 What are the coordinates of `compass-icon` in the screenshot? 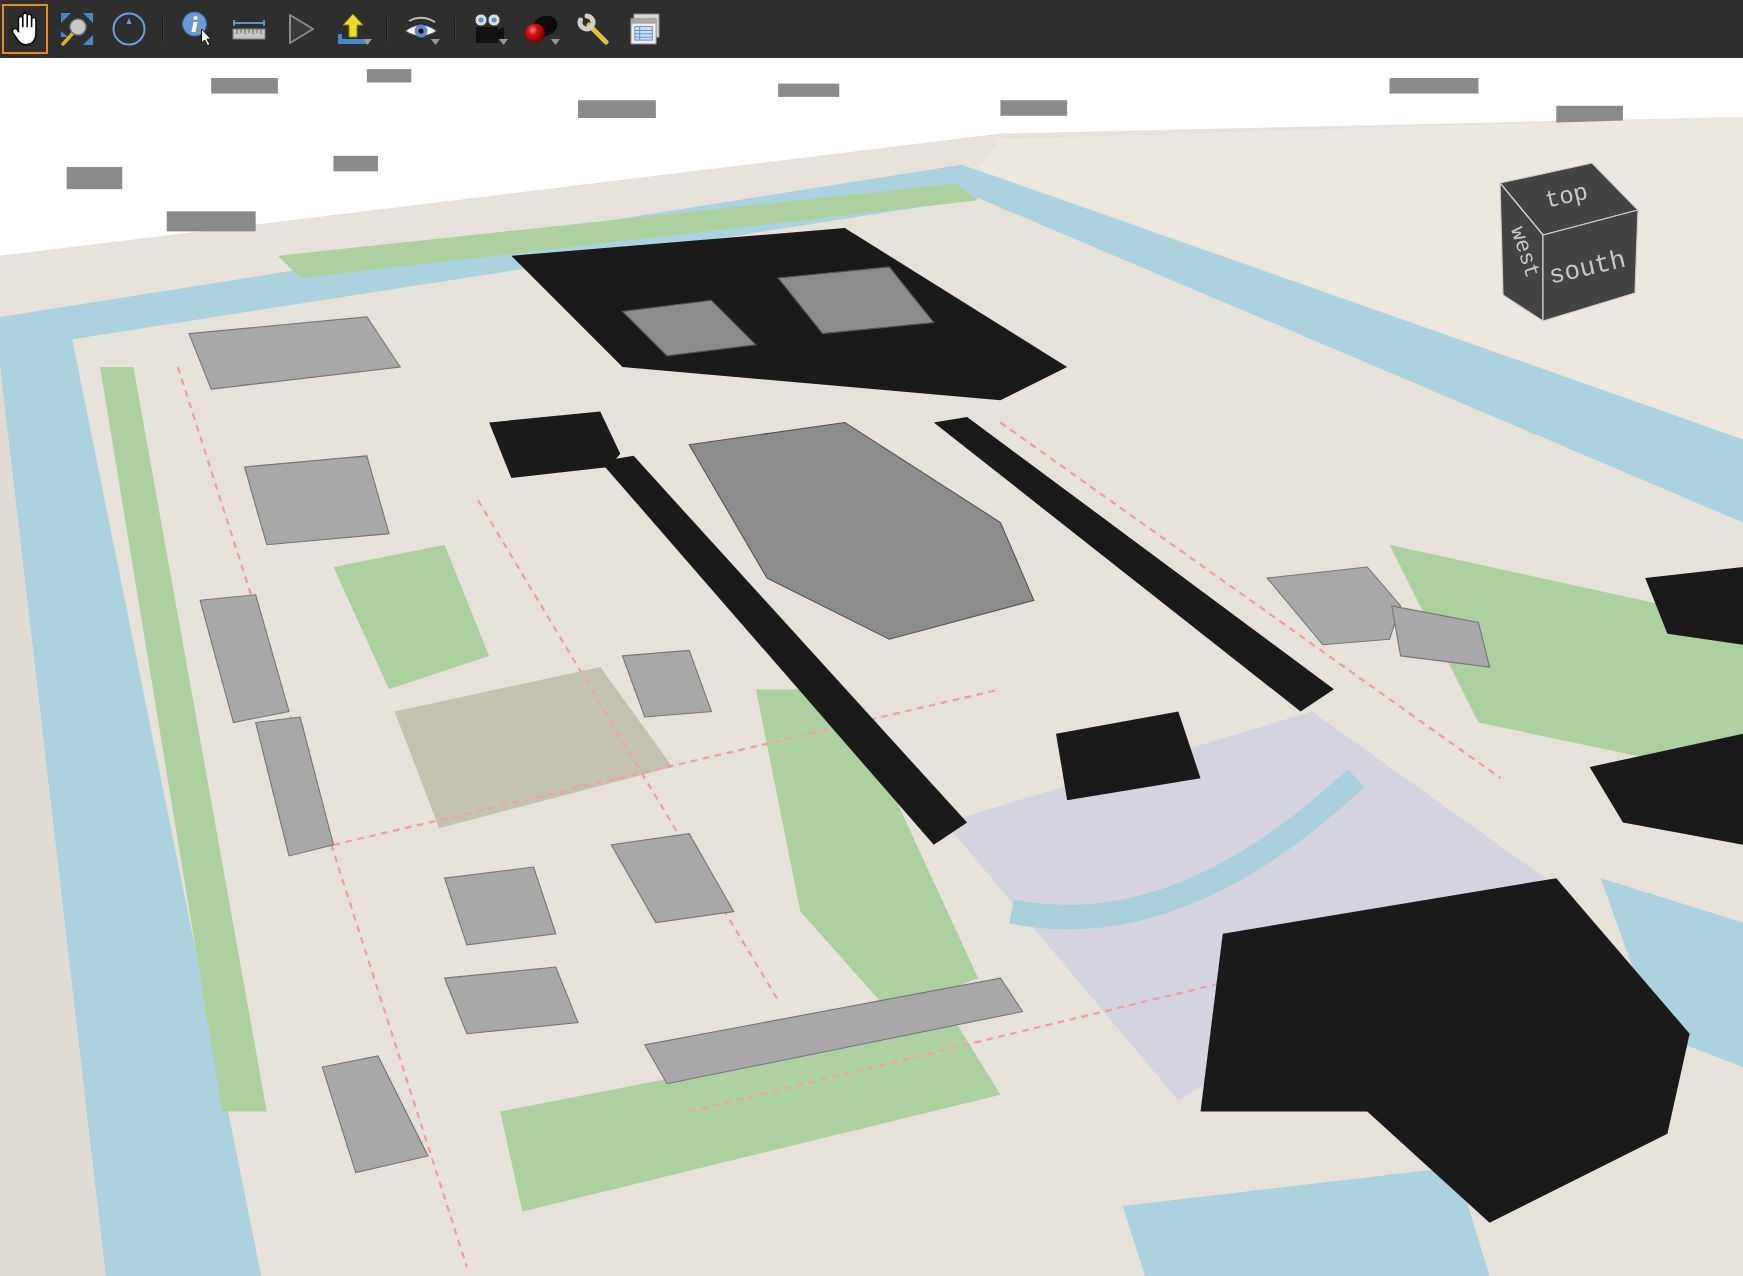 It's located at (129, 29).